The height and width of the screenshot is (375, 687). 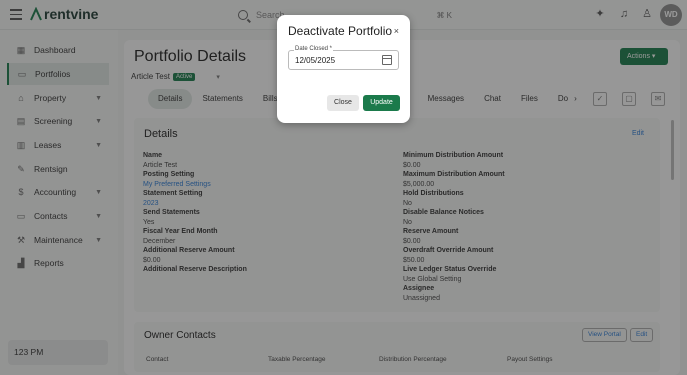 What do you see at coordinates (387, 60) in the screenshot?
I see `calendar-icon` at bounding box center [387, 60].